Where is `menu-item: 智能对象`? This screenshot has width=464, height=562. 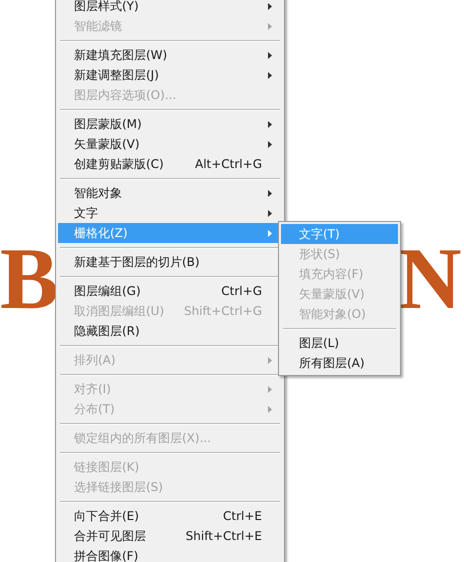 menu-item: 智能对象 is located at coordinates (170, 193).